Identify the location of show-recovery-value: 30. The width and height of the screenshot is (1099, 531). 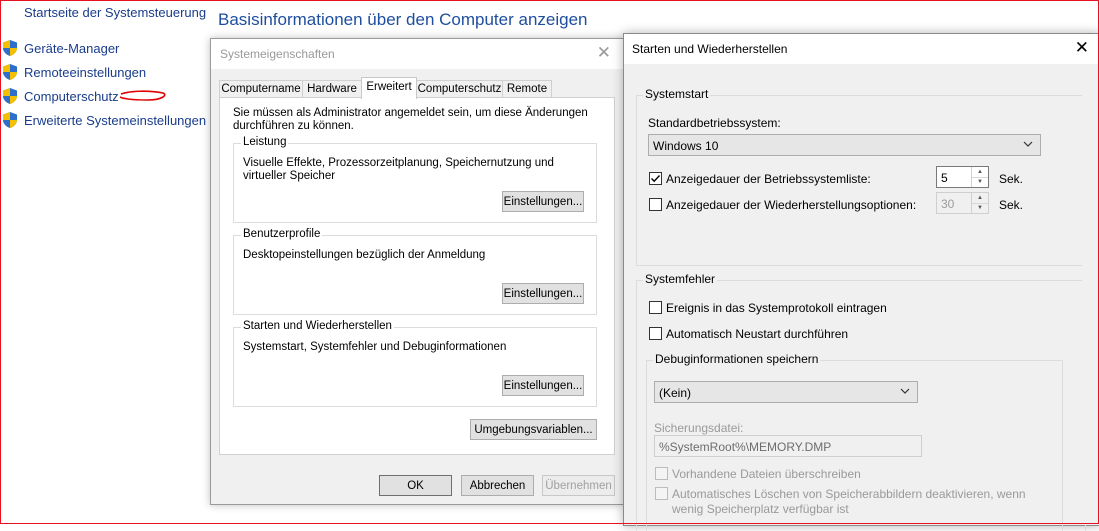
(948, 204).